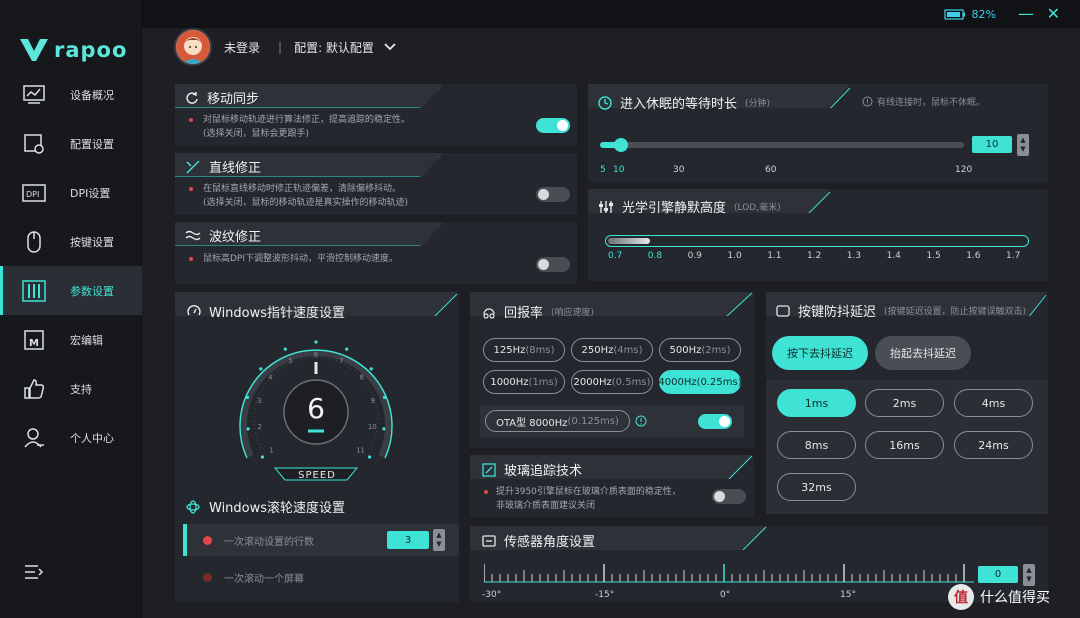 This screenshot has width=1080, height=618. I want to click on speed-label: SPEED, so click(317, 475).